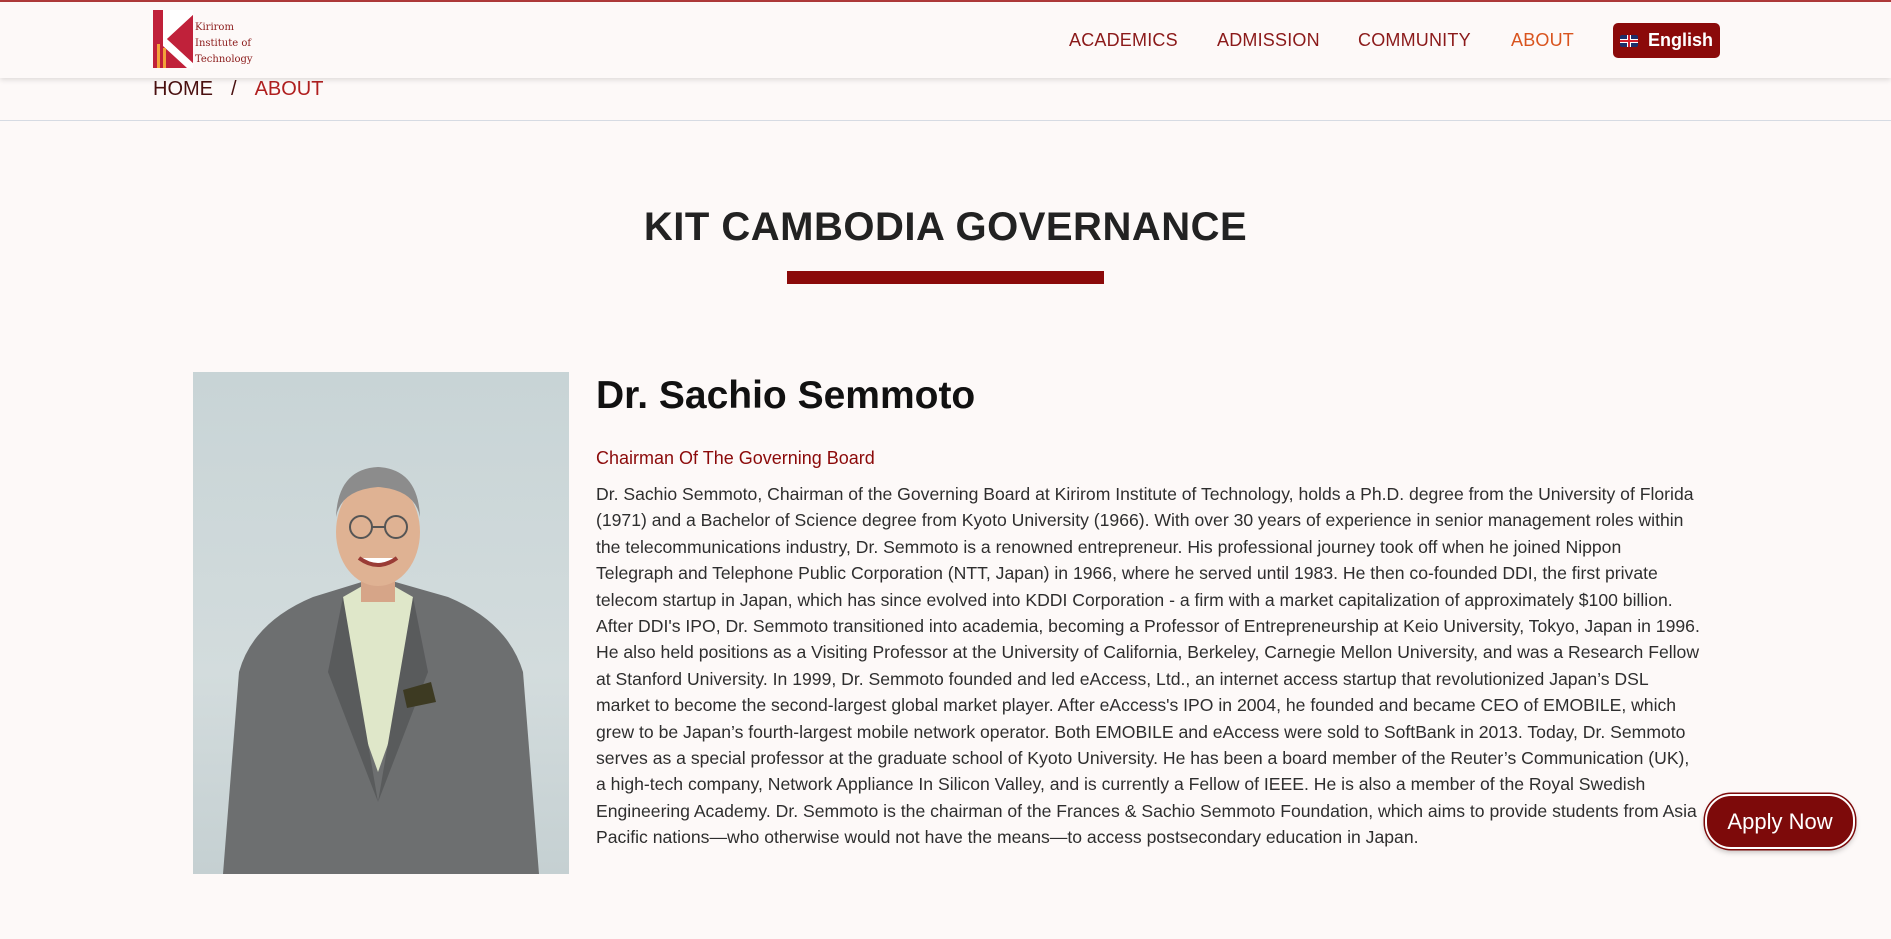 Image resolution: width=1891 pixels, height=939 pixels. What do you see at coordinates (381, 623) in the screenshot?
I see `profile-photo` at bounding box center [381, 623].